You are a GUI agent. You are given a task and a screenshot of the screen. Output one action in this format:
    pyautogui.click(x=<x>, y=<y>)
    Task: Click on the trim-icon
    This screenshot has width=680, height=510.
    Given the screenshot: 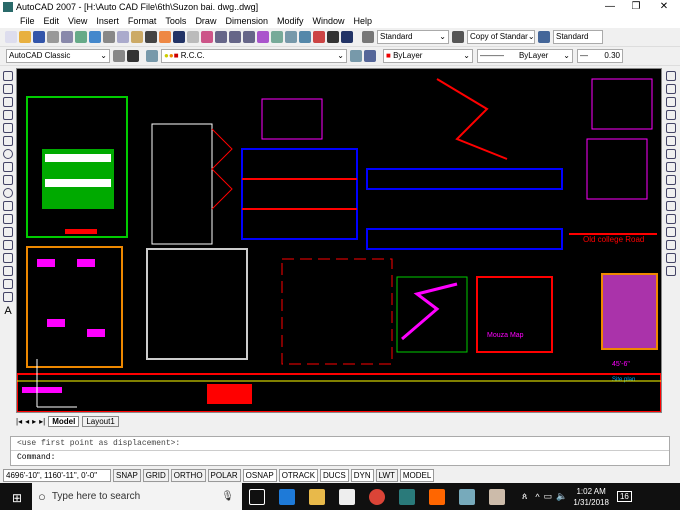 What is the action you would take?
    pyautogui.click(x=671, y=193)
    